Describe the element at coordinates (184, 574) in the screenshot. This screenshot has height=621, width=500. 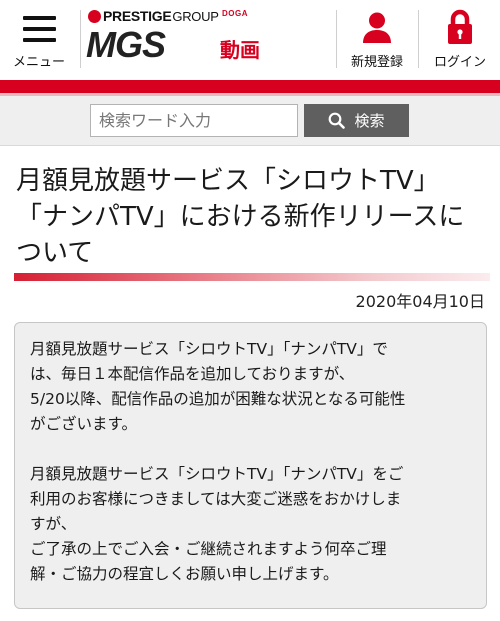
I see `notice-line: 解・ご協力の程宜しくお願い申し上げます。` at that location.